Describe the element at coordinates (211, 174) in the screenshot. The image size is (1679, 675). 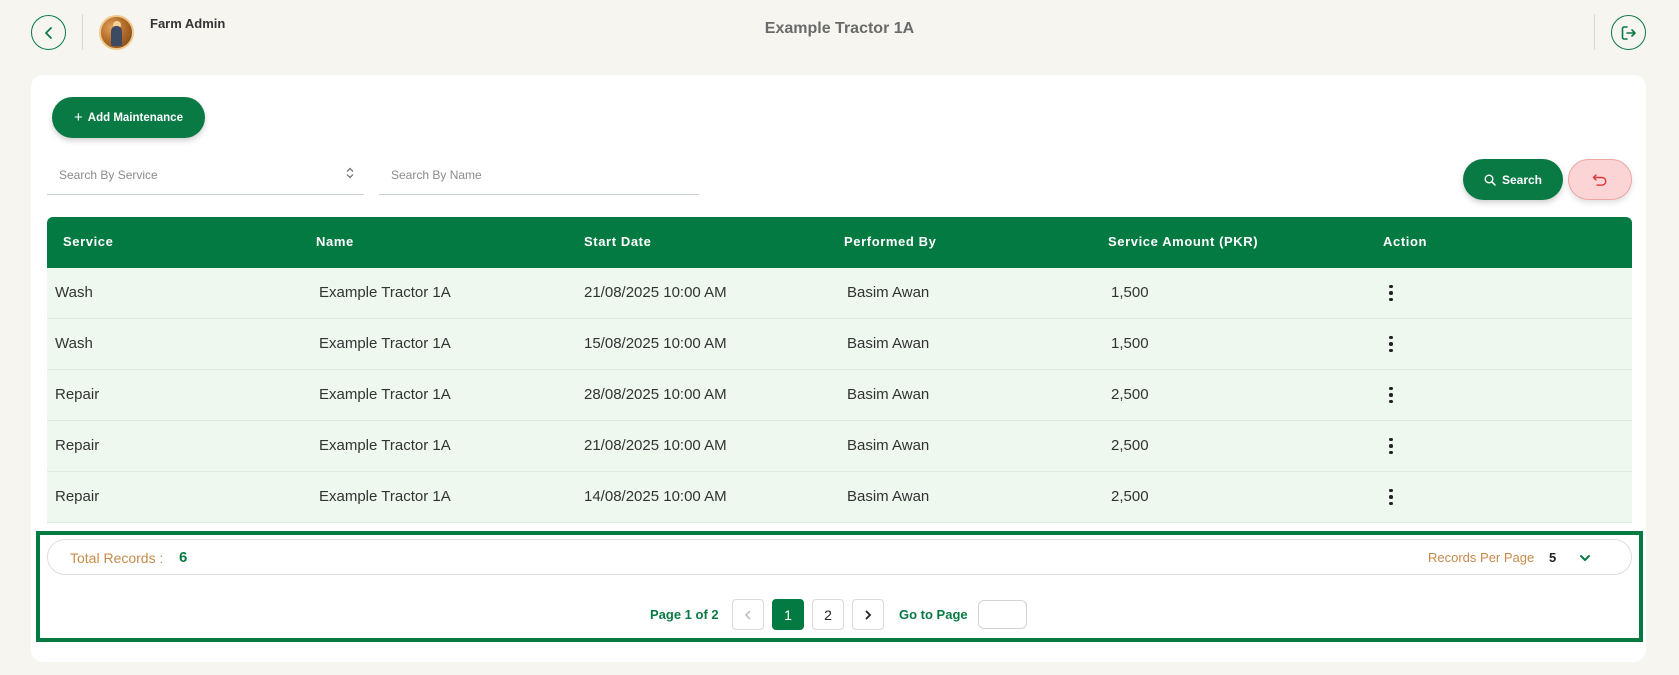
I see `service-filter-input` at that location.